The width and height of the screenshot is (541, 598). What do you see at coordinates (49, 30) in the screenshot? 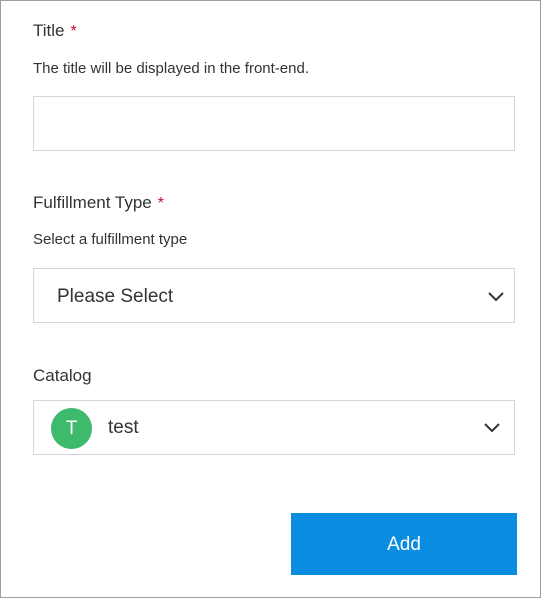
I see `title-label-text: Title` at bounding box center [49, 30].